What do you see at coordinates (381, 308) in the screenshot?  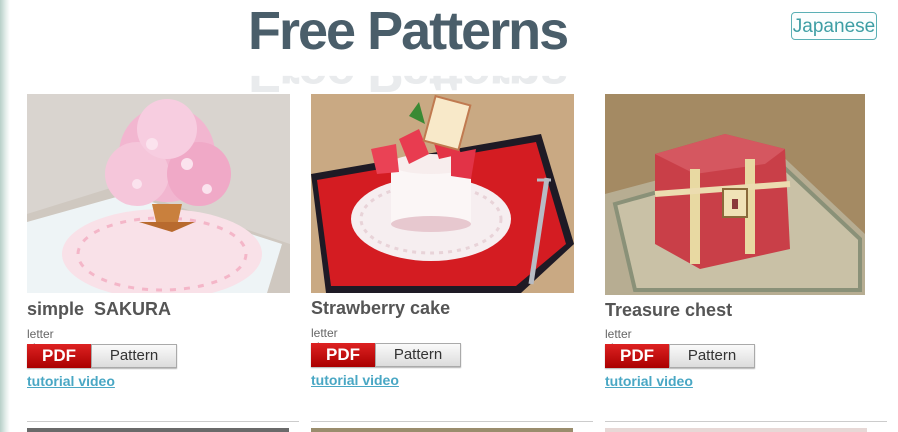 I see `pattern-title: Strawberry cake` at bounding box center [381, 308].